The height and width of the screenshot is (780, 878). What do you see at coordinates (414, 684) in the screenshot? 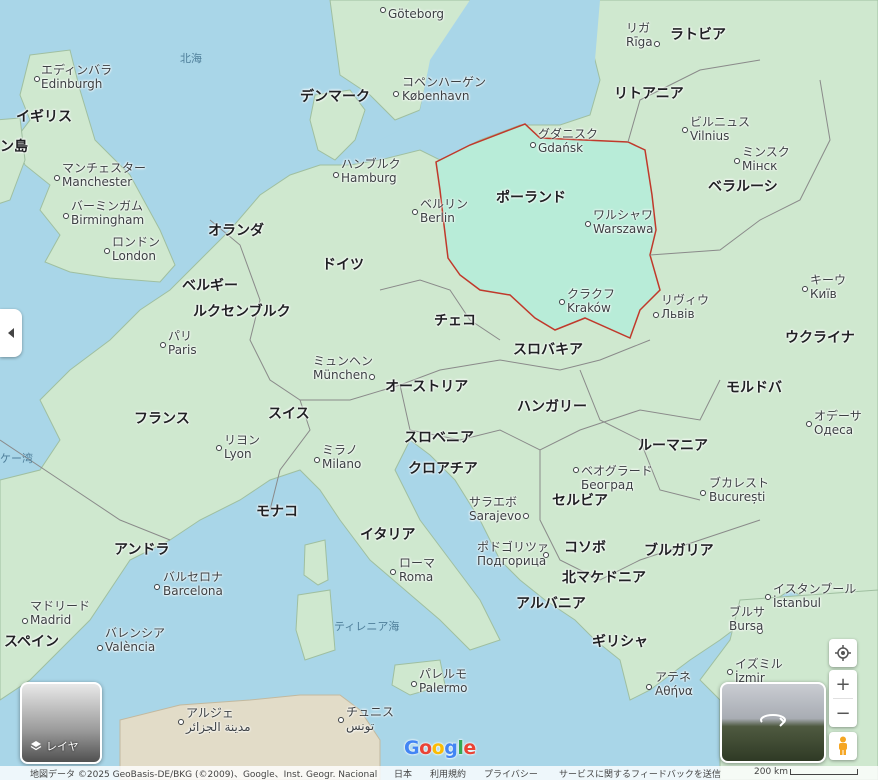
I see `city-marker-palermo` at bounding box center [414, 684].